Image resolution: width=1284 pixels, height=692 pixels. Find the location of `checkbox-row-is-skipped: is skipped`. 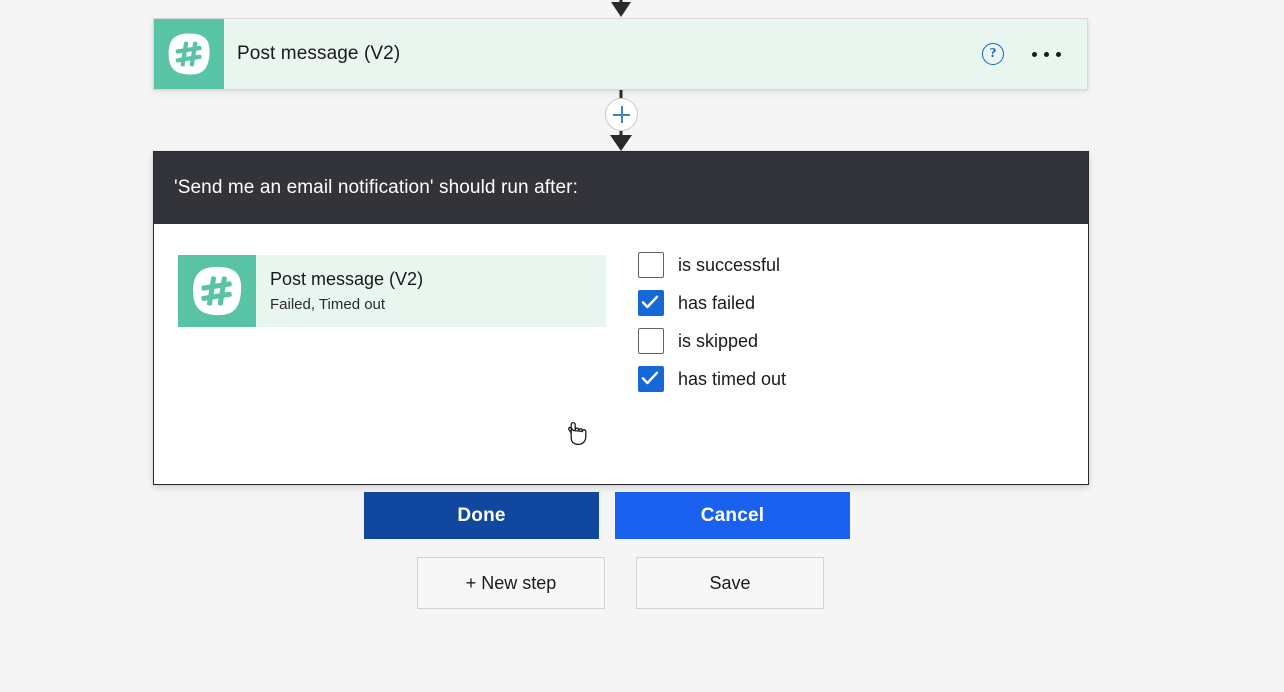

checkbox-row-is-skipped: is skipped is located at coordinates (712, 341).